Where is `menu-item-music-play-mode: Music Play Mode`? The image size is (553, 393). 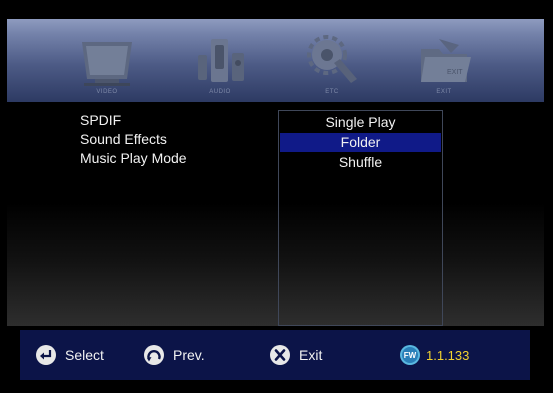 menu-item-music-play-mode: Music Play Mode is located at coordinates (133, 158).